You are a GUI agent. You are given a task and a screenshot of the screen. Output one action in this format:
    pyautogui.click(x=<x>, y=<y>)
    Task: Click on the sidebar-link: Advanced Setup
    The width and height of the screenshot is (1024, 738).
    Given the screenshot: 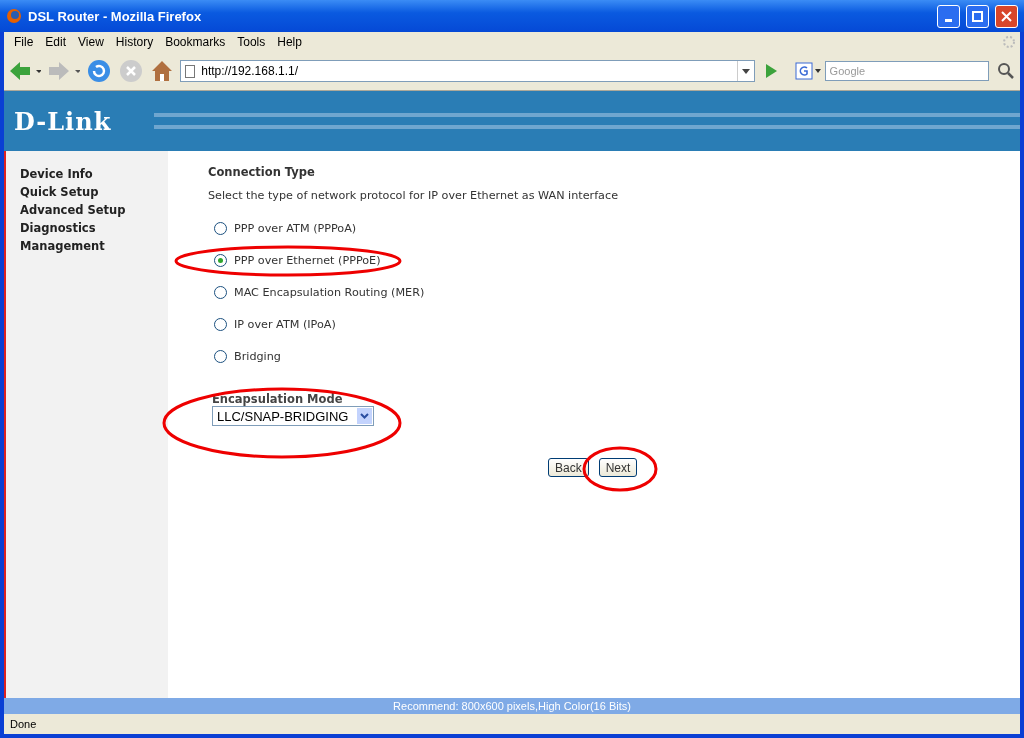 What is the action you would take?
    pyautogui.click(x=94, y=210)
    